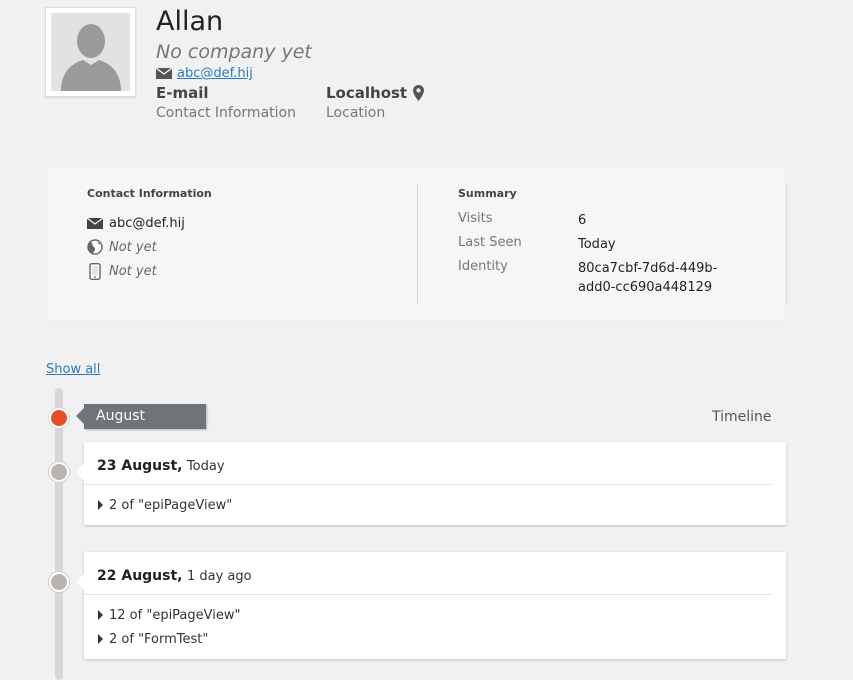 The height and width of the screenshot is (680, 853). What do you see at coordinates (428, 463) in the screenshot?
I see `day-header: 23 August, Today` at bounding box center [428, 463].